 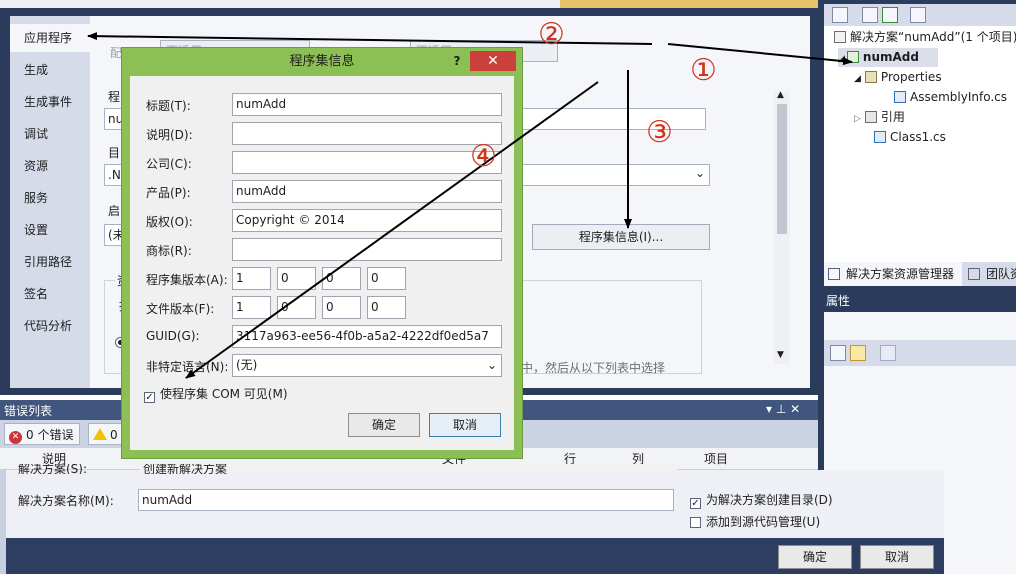 What do you see at coordinates (50, 326) in the screenshot?
I see `tab-code-analysis: 代码分析` at bounding box center [50, 326].